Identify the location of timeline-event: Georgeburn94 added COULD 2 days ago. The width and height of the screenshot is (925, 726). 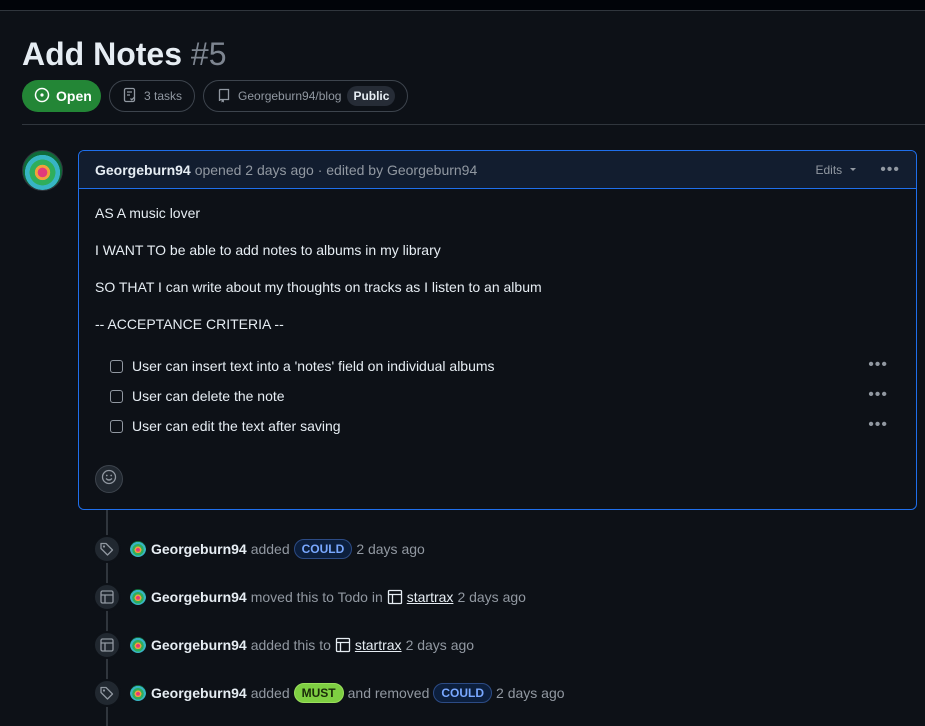
(259, 549).